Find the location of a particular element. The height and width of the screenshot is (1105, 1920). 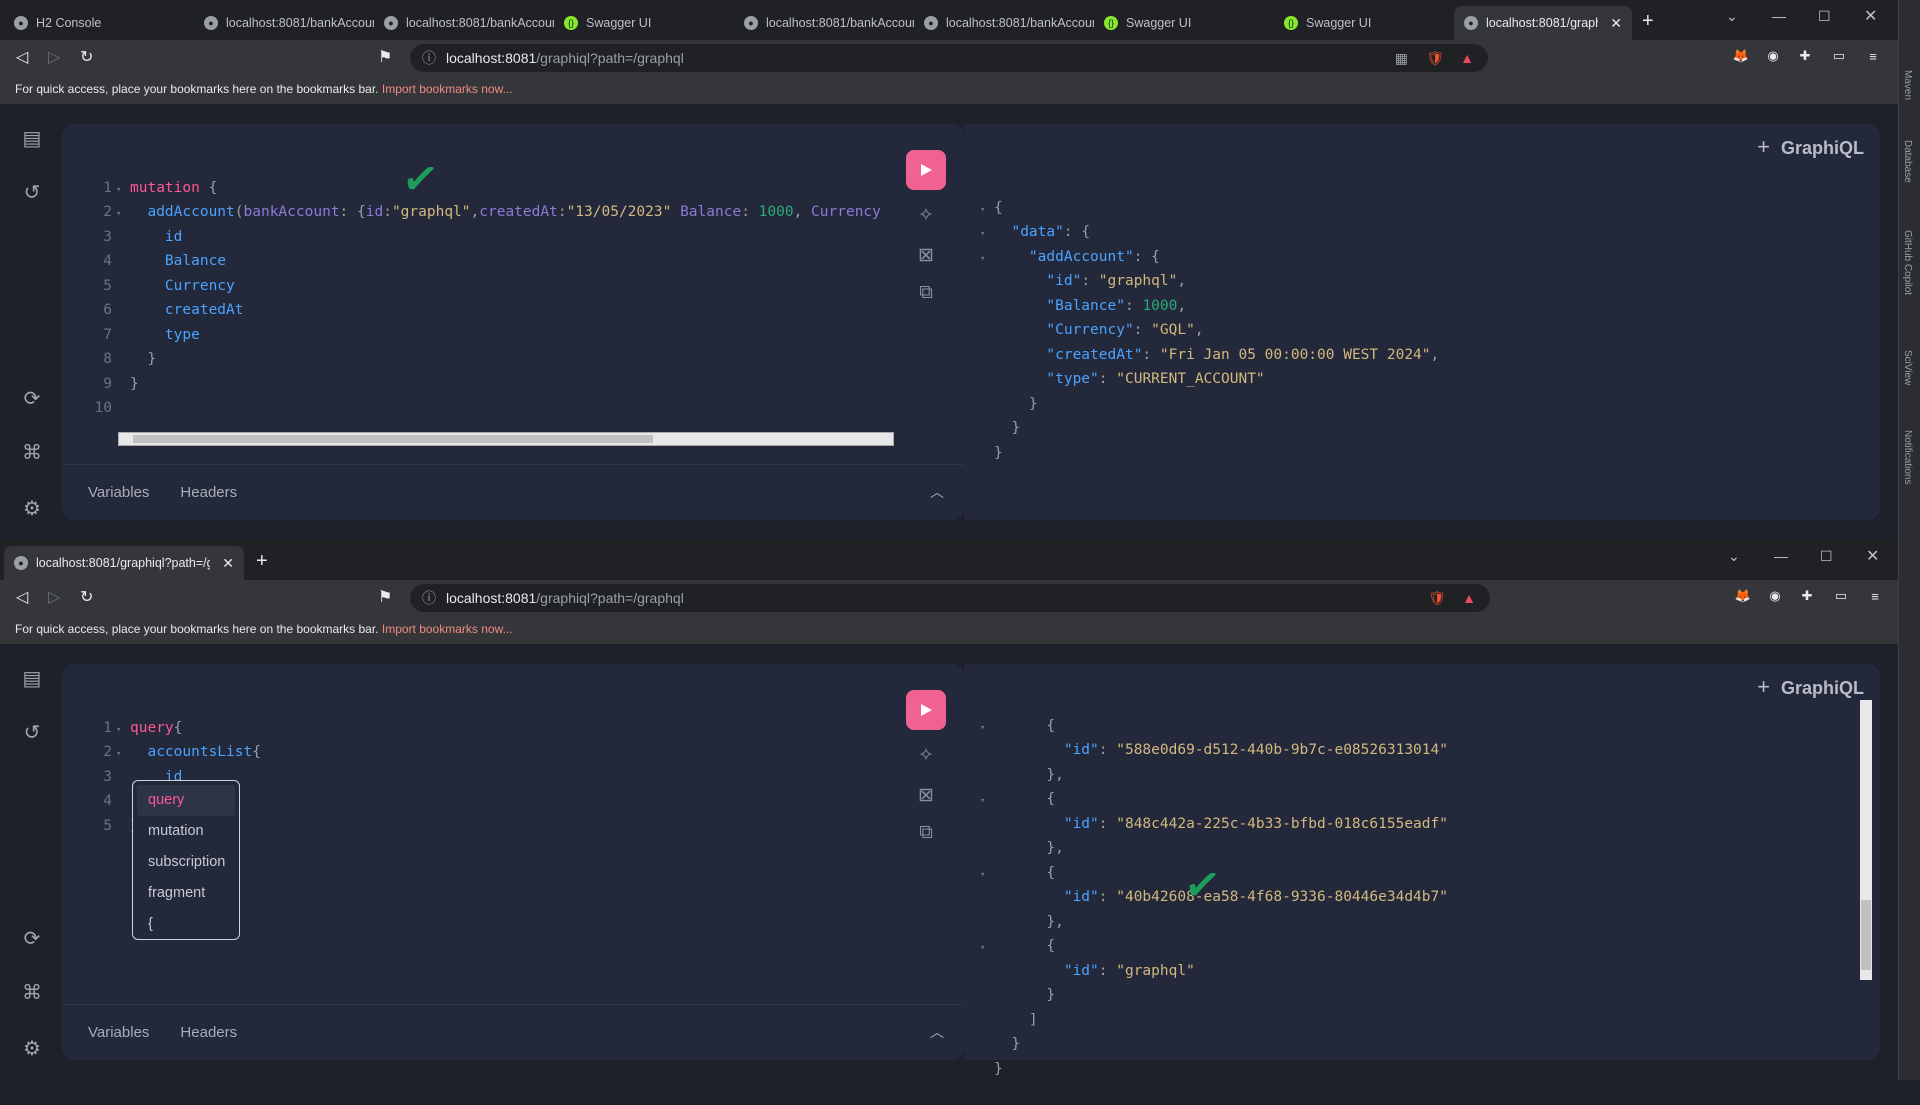

rail-item-notifications: Notifications is located at coordinates (1907, 457).